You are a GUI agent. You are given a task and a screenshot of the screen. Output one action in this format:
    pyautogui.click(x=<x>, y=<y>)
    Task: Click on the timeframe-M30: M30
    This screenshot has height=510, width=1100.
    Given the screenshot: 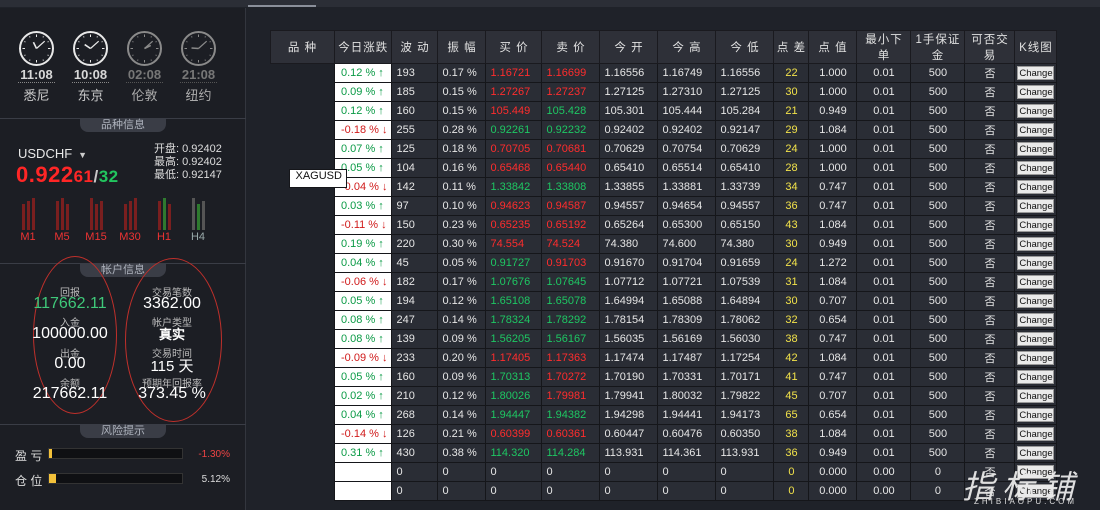 What is the action you would take?
    pyautogui.click(x=130, y=219)
    